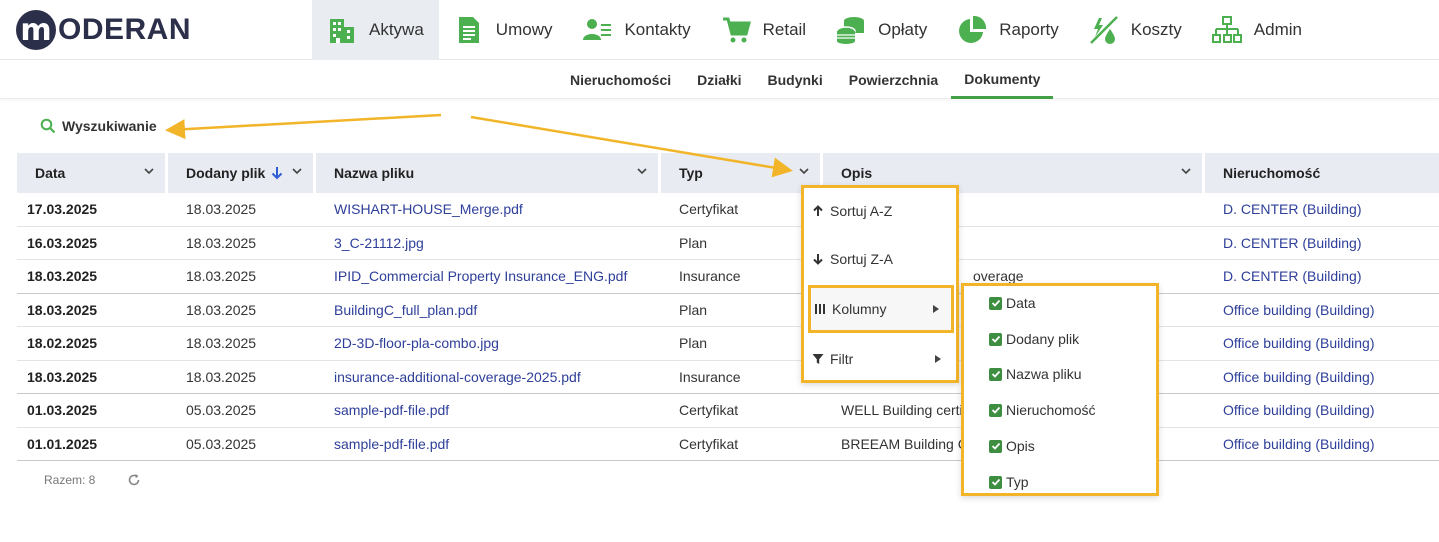 This screenshot has height=542, width=1439. What do you see at coordinates (62, 443) in the screenshot?
I see `cell-data: 01.01.2025` at bounding box center [62, 443].